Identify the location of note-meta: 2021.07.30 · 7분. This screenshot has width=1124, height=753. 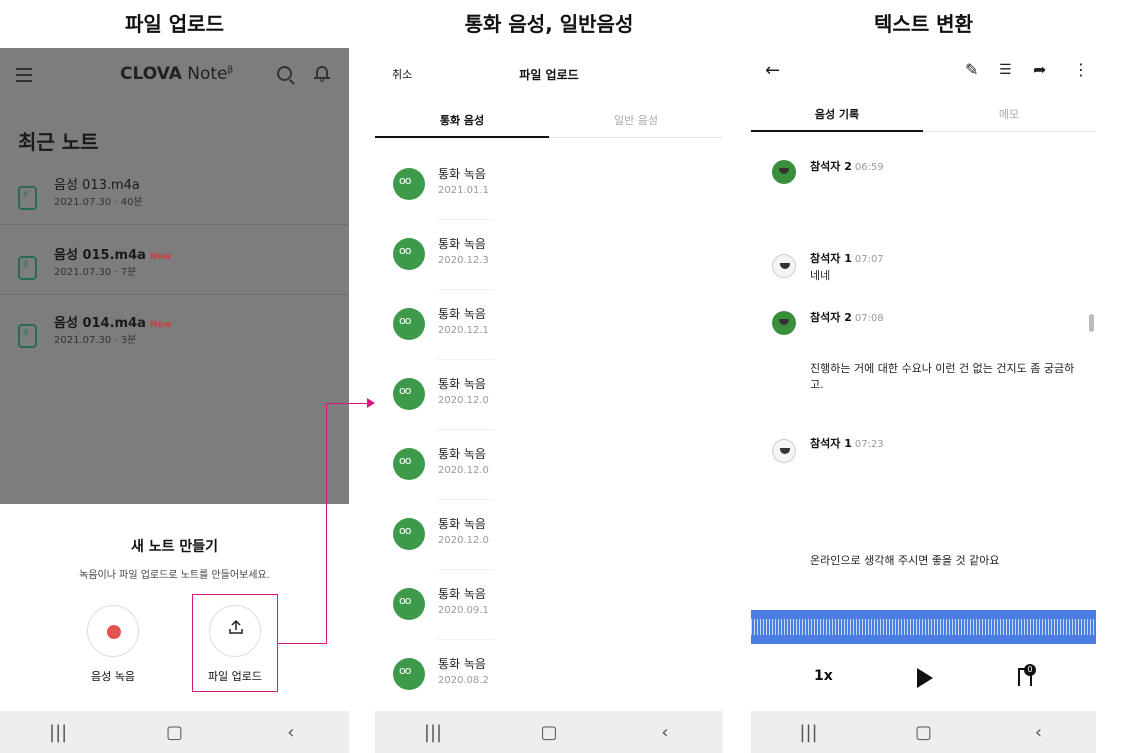
(95, 272).